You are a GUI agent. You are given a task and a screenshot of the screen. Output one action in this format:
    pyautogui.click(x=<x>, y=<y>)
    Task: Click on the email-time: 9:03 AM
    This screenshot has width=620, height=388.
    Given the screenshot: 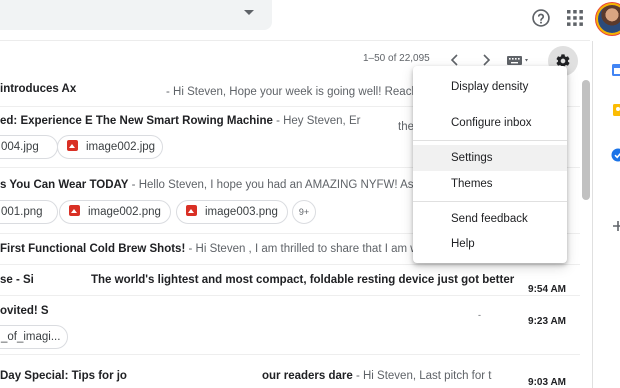 What is the action you would take?
    pyautogui.click(x=547, y=382)
    